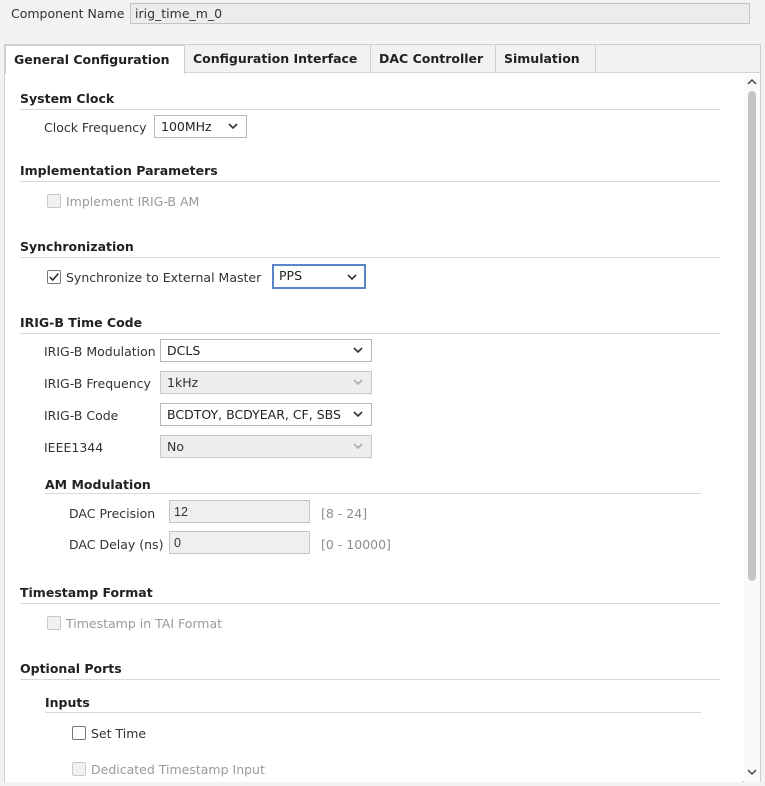 This screenshot has height=786, width=765. I want to click on irig-b-time-code-title: IRIG-B Time Code, so click(81, 322).